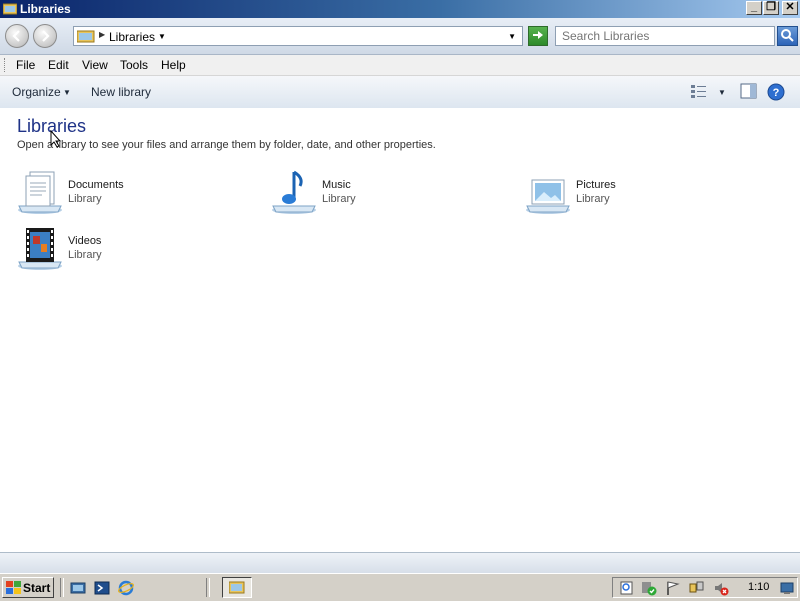  I want to click on menu-bar: File Edit View Tools Help, so click(400, 65).